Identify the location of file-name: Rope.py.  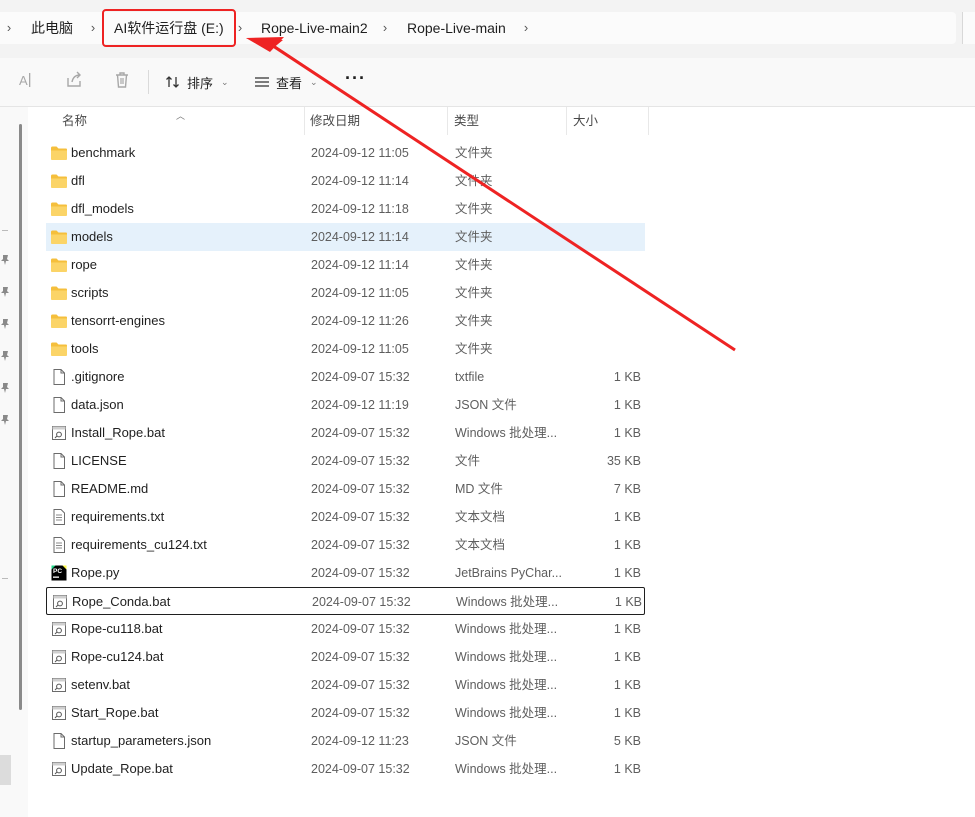
(95, 572).